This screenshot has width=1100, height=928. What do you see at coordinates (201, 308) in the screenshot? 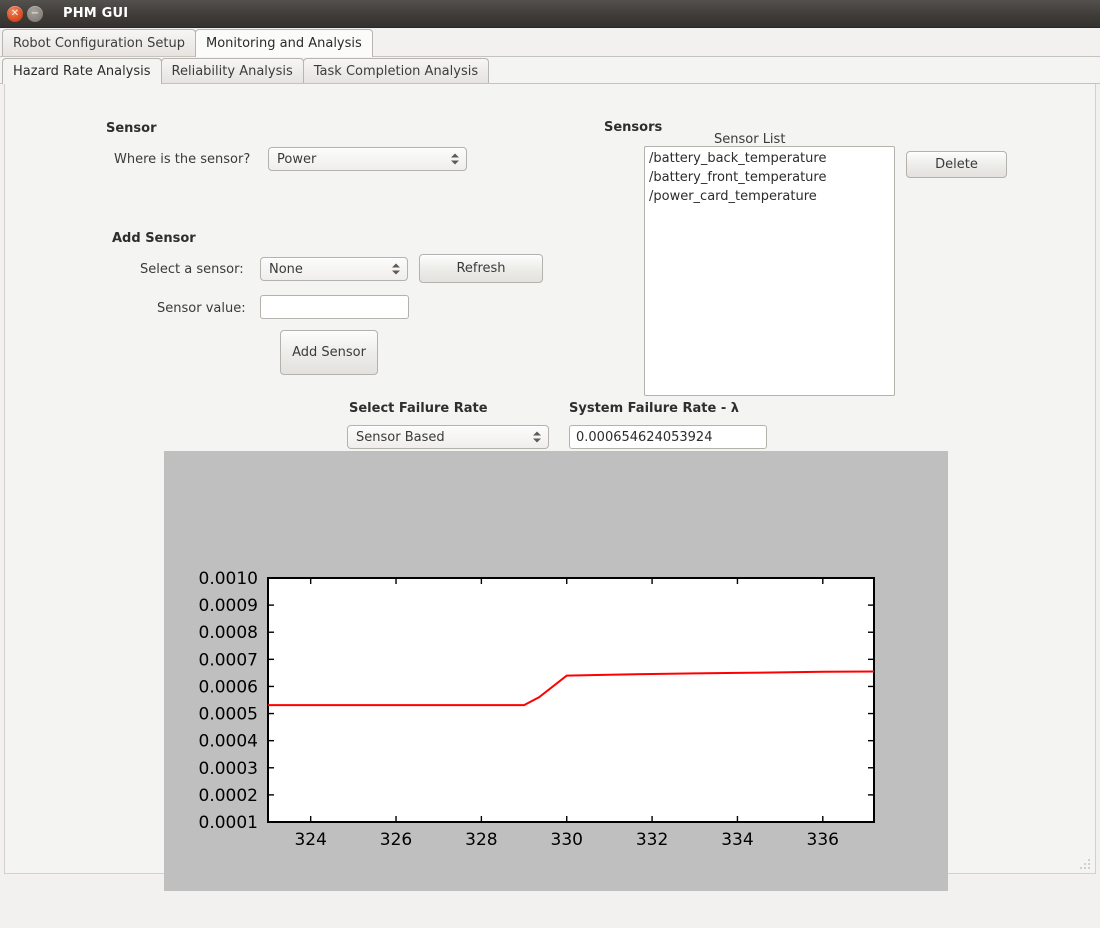
I see `sensor-value-label: Sensor value:` at bounding box center [201, 308].